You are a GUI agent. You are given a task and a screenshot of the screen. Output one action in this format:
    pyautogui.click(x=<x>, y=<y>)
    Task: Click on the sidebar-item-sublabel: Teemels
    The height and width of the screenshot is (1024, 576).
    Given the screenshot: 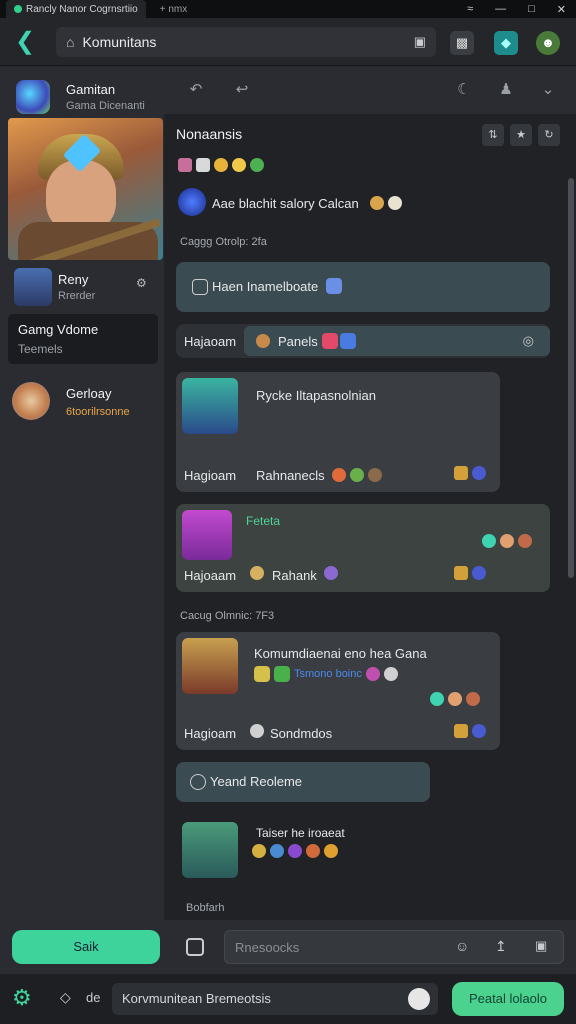 What is the action you would take?
    pyautogui.click(x=40, y=349)
    